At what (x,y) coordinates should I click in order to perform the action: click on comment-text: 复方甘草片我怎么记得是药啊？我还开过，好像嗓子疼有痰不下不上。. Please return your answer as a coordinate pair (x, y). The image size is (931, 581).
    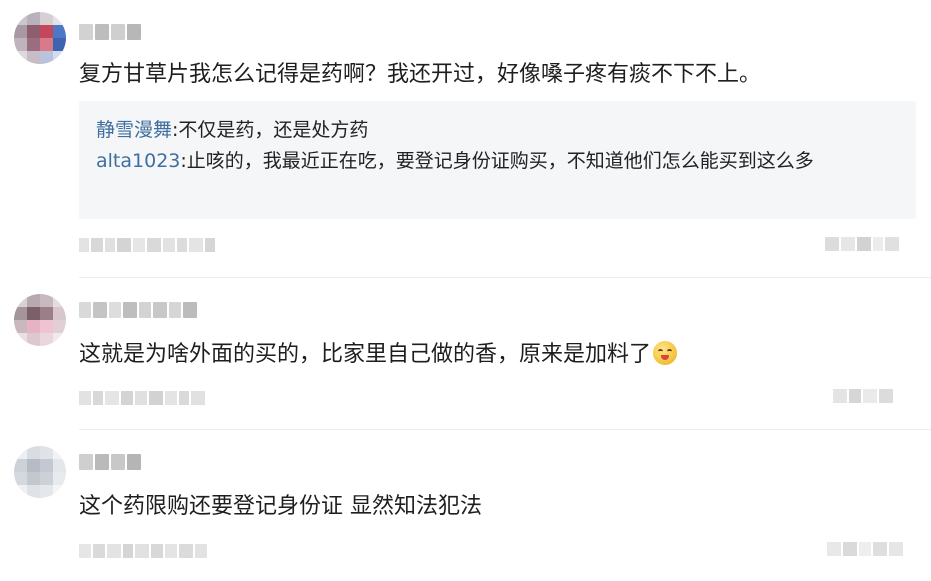
    Looking at the image, I should click on (420, 74).